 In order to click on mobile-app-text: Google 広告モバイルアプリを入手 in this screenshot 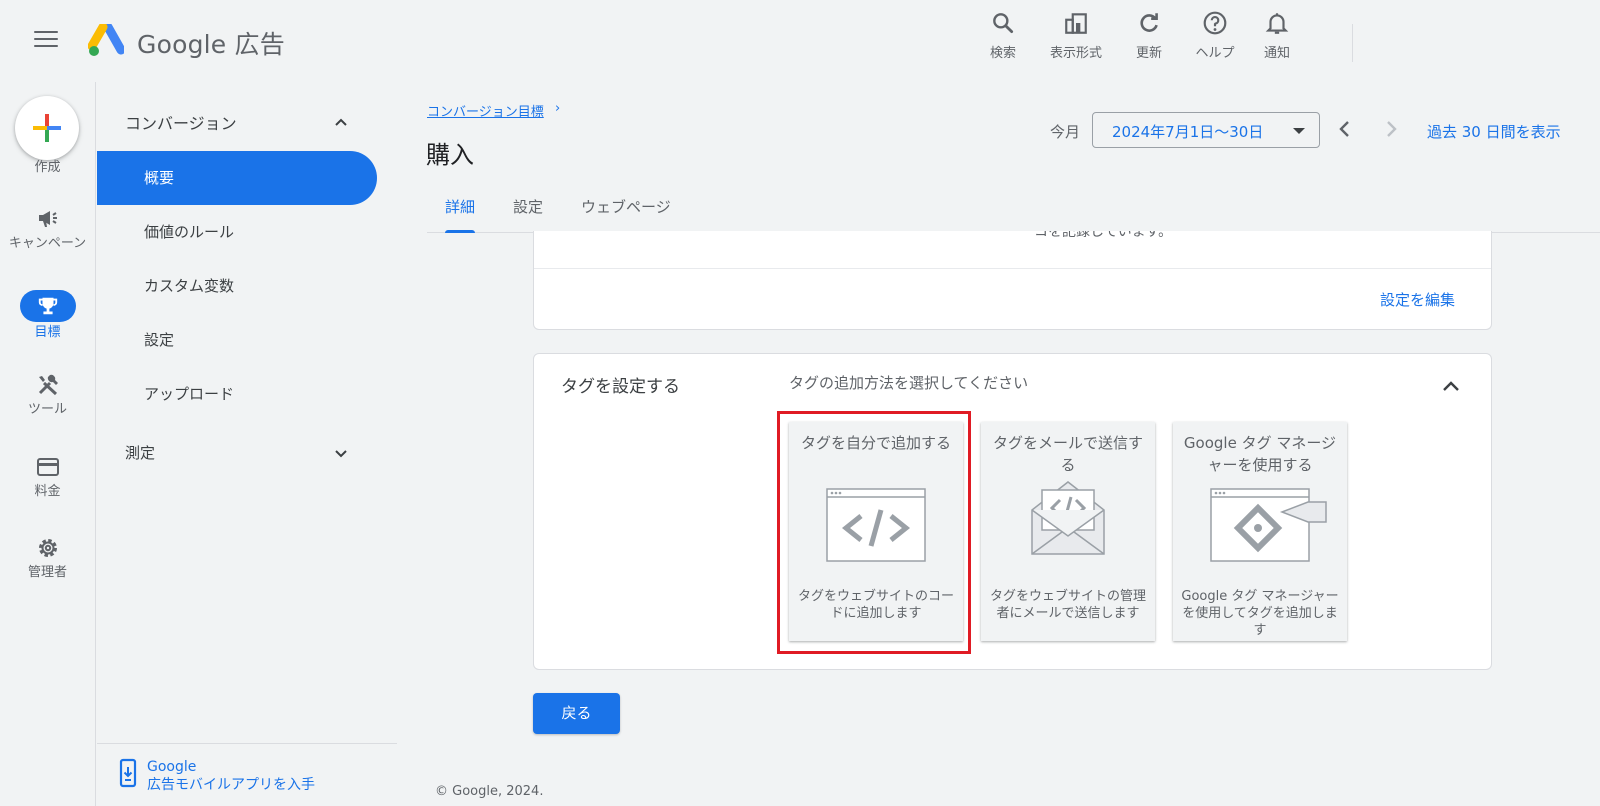, I will do `click(231, 776)`.